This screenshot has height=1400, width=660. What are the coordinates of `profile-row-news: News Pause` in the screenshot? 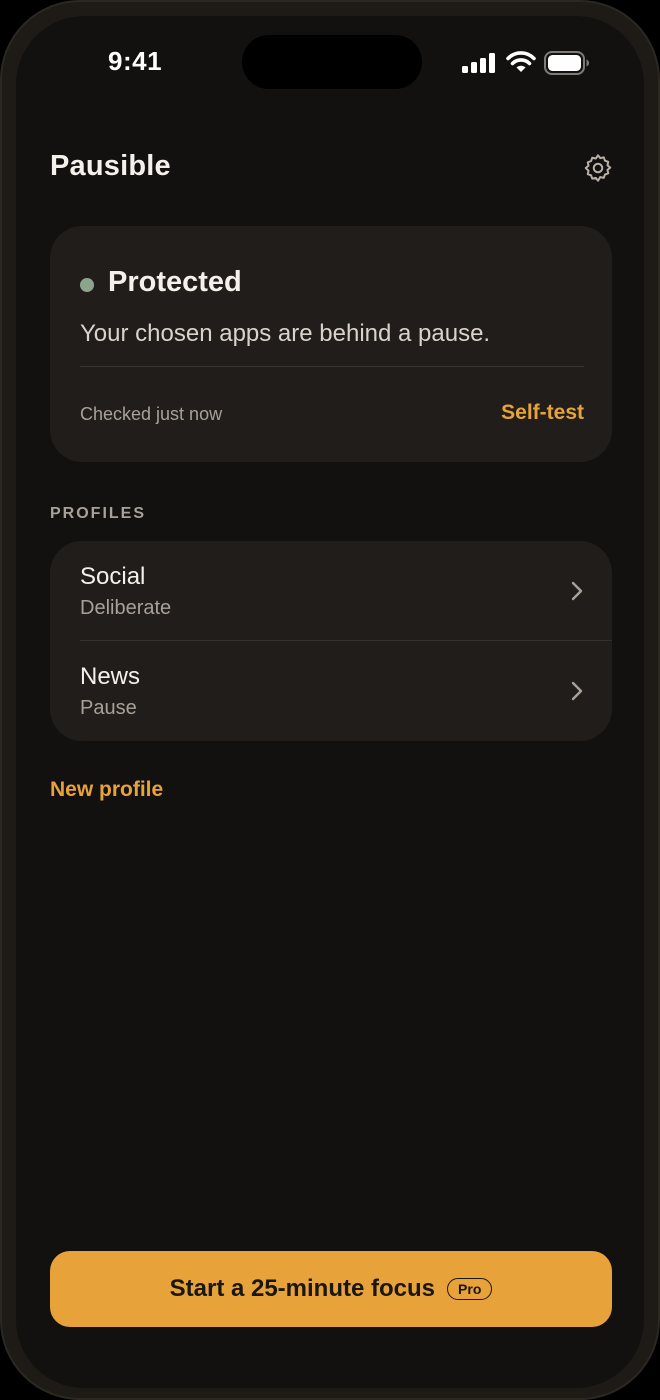 It's located at (331, 691).